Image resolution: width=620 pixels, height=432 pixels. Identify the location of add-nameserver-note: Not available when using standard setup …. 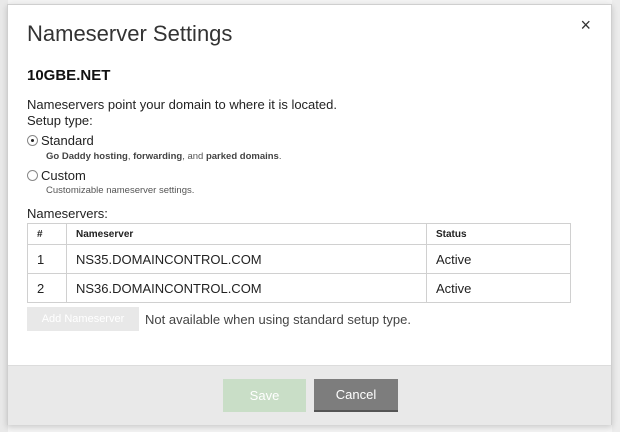
(278, 319).